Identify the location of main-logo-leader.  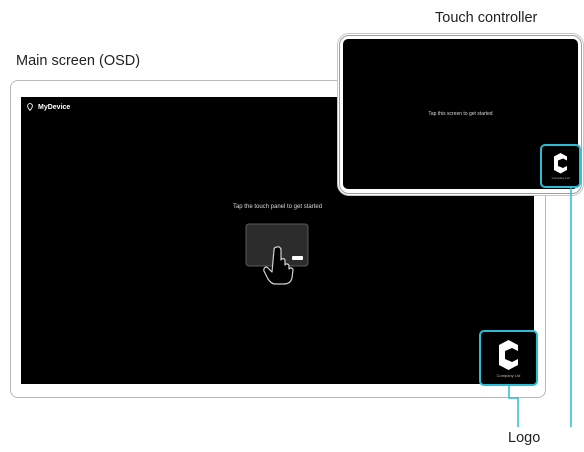
(513, 406).